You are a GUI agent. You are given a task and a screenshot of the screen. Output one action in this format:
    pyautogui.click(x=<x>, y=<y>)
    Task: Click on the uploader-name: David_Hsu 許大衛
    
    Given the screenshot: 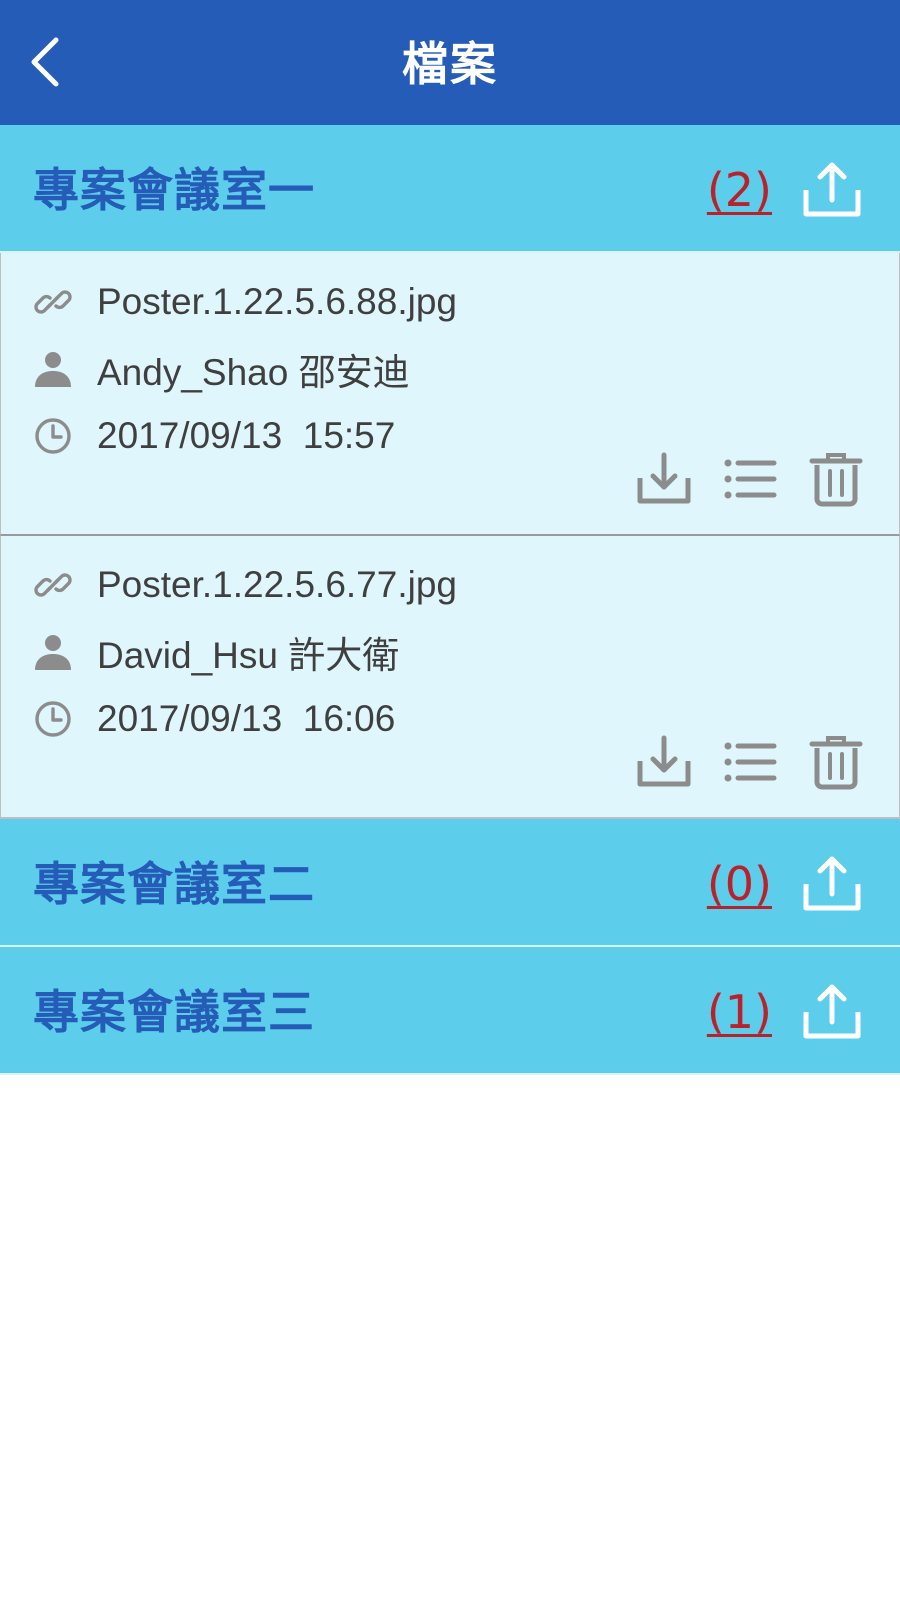 What is the action you would take?
    pyautogui.click(x=248, y=655)
    